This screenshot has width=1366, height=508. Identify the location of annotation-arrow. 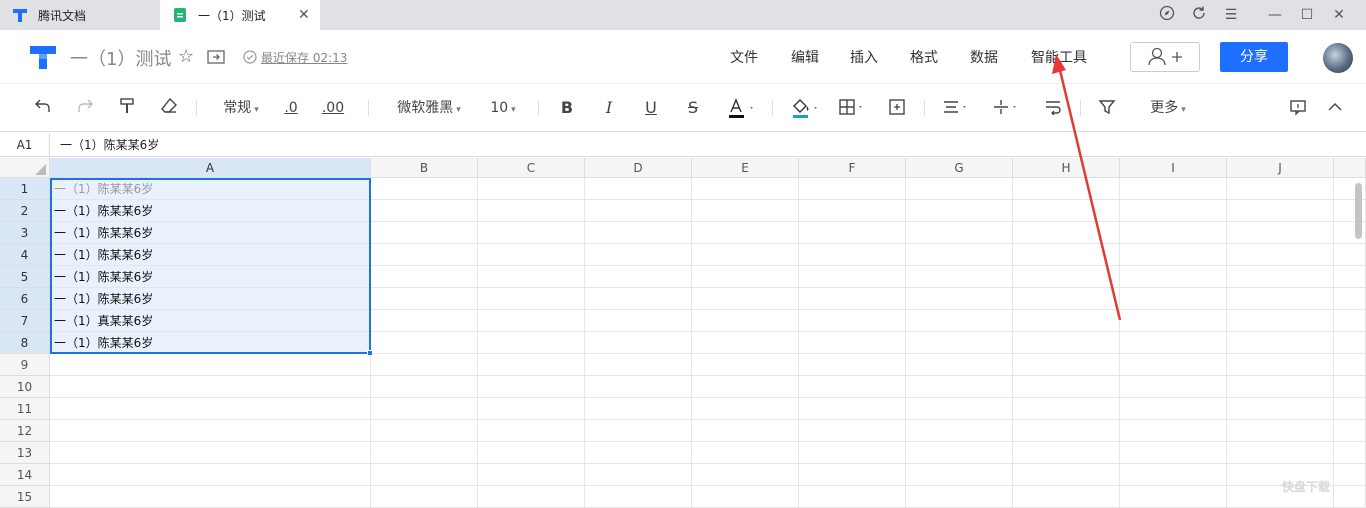
(1087, 187).